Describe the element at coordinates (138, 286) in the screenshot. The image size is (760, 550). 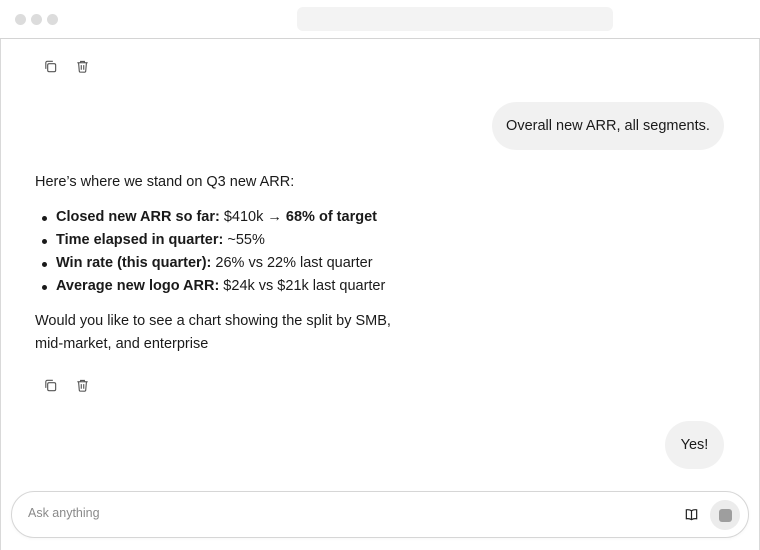
I see `bullet-label: Average new logo ARR:` at that location.